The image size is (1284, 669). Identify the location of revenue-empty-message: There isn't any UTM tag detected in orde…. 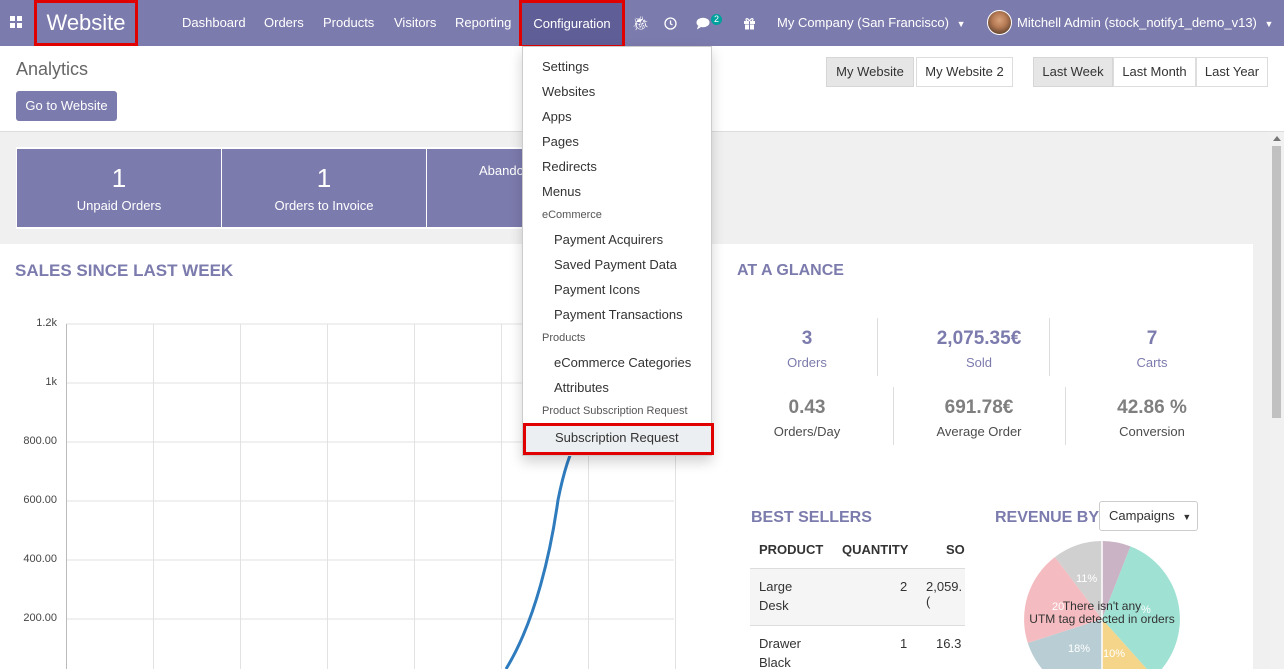
(1102, 613).